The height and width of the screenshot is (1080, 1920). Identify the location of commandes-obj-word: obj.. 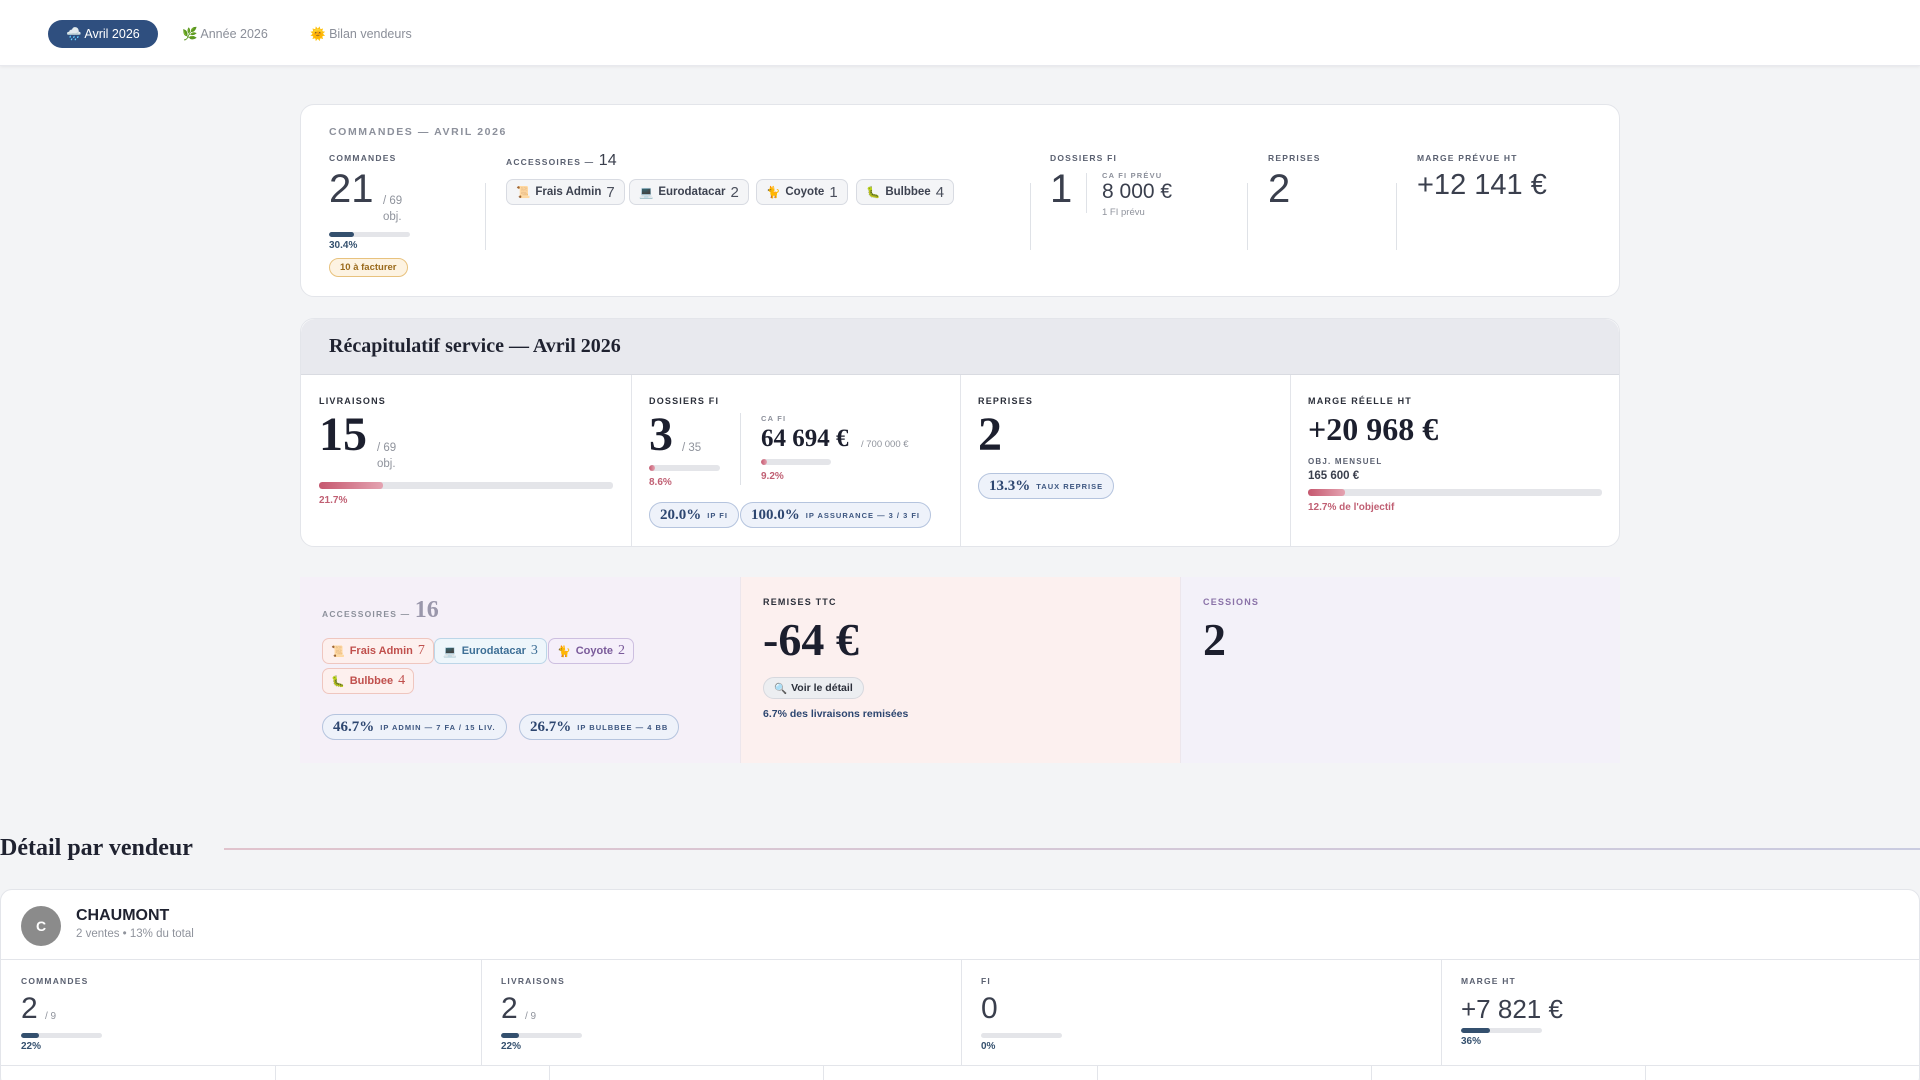
(392, 217).